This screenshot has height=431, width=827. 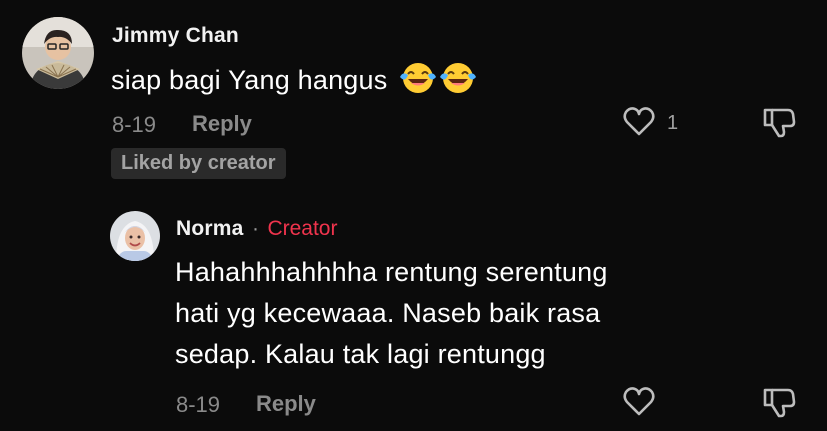 I want to click on reply-date: 8-19, so click(x=198, y=404).